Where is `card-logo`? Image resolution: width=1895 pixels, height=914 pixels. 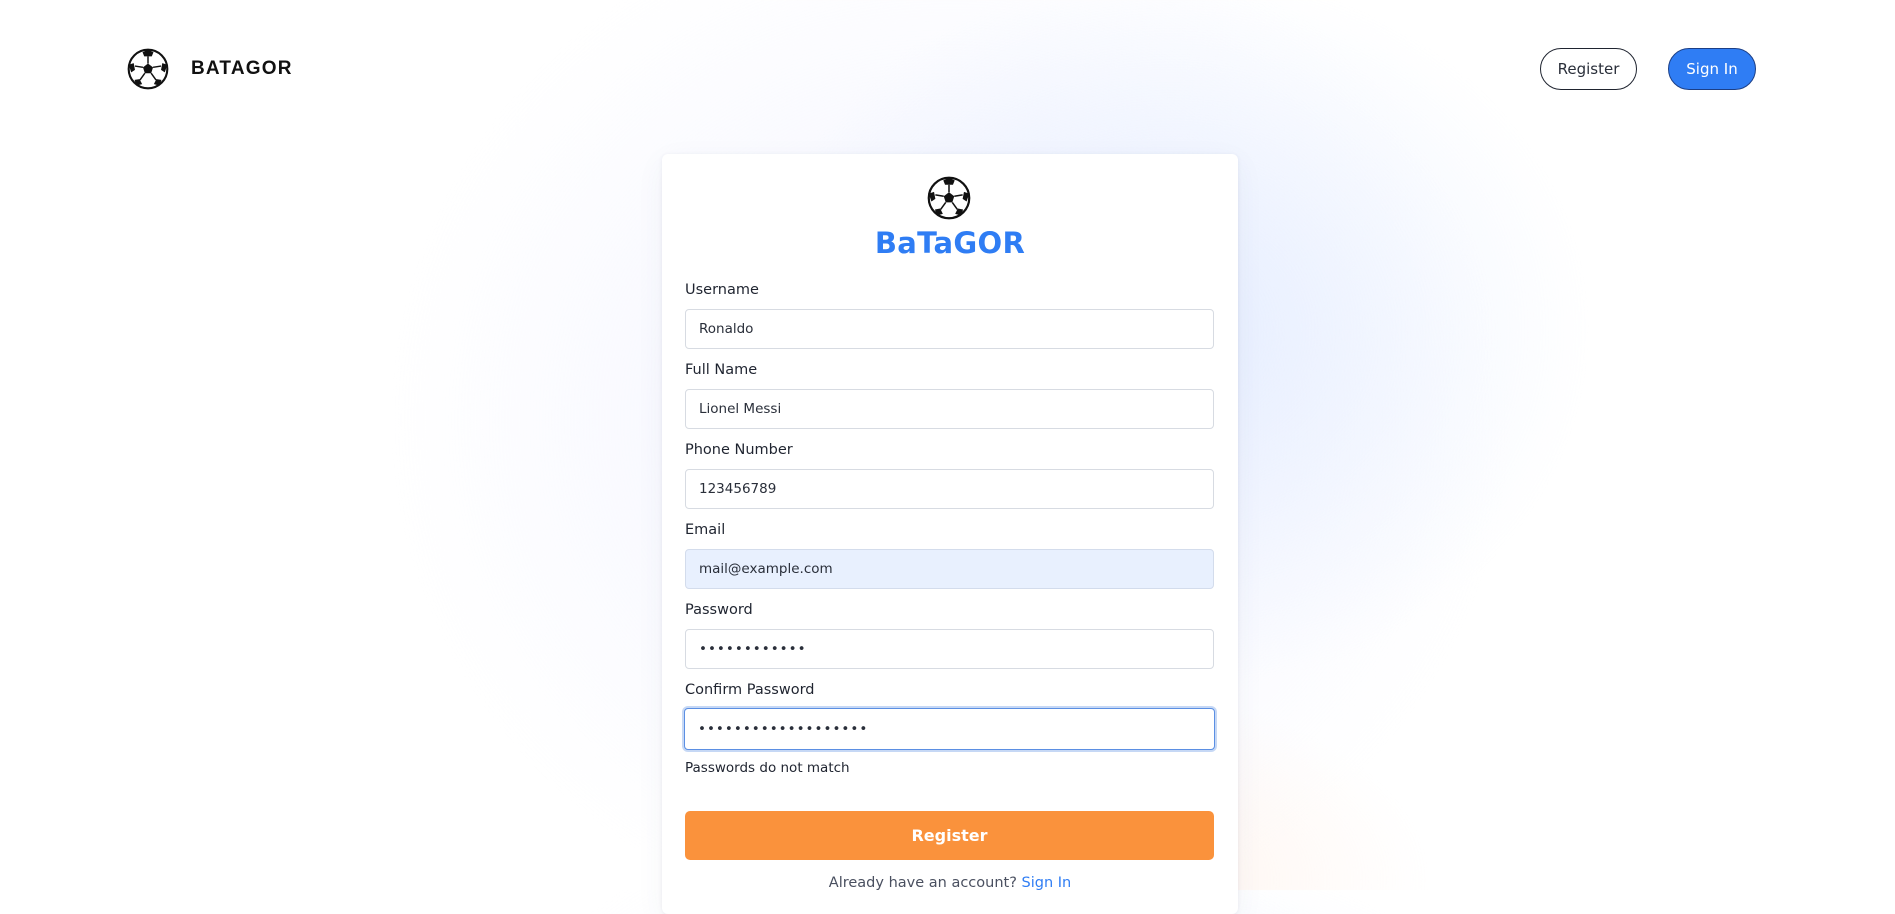 card-logo is located at coordinates (949, 198).